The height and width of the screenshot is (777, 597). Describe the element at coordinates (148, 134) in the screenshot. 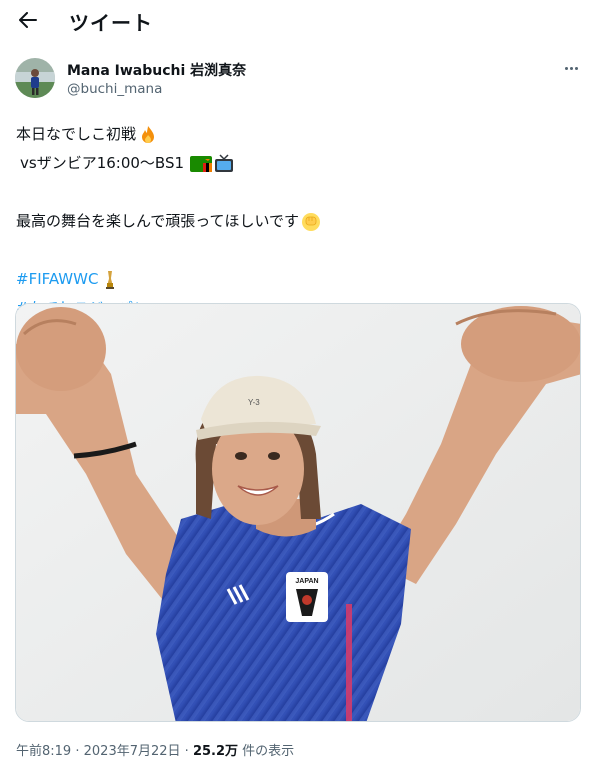

I see `fire-icon` at that location.